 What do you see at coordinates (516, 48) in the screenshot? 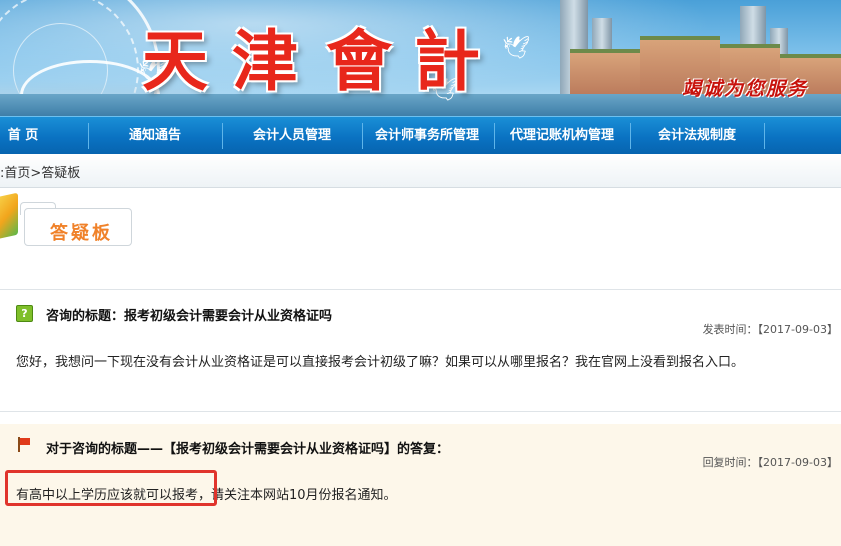
I see `dove-icon: 🕊` at bounding box center [516, 48].